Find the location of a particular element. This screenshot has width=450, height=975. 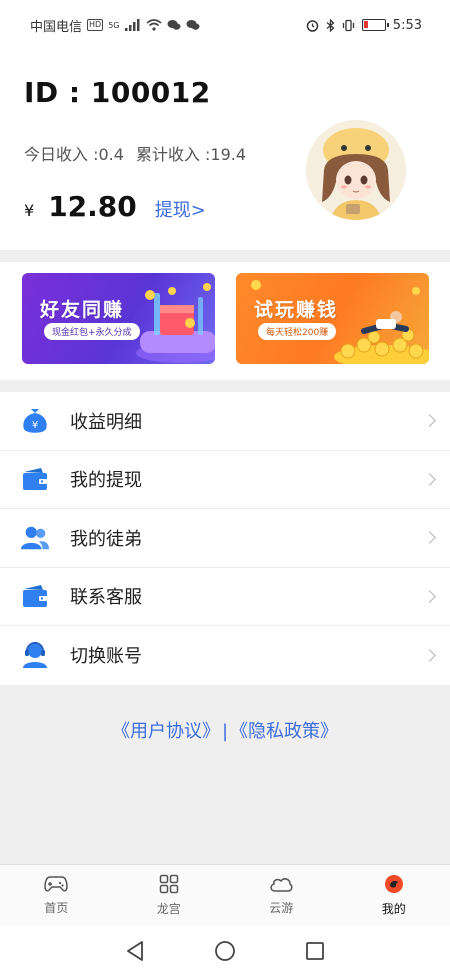

menu-label-my-apprentices: 我的徒弟 is located at coordinates (106, 539).